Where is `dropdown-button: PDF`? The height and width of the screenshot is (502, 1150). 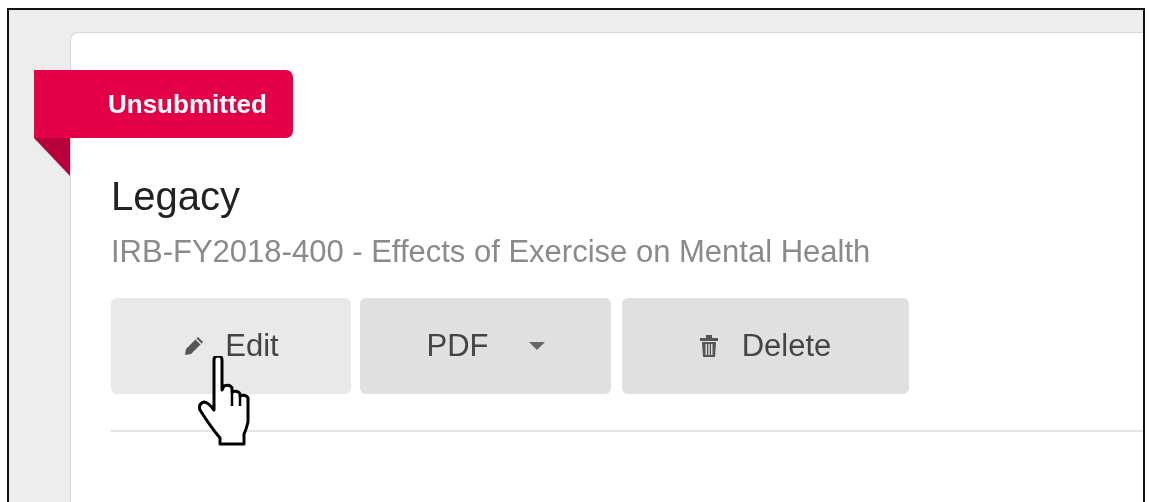 dropdown-button: PDF is located at coordinates (485, 346).